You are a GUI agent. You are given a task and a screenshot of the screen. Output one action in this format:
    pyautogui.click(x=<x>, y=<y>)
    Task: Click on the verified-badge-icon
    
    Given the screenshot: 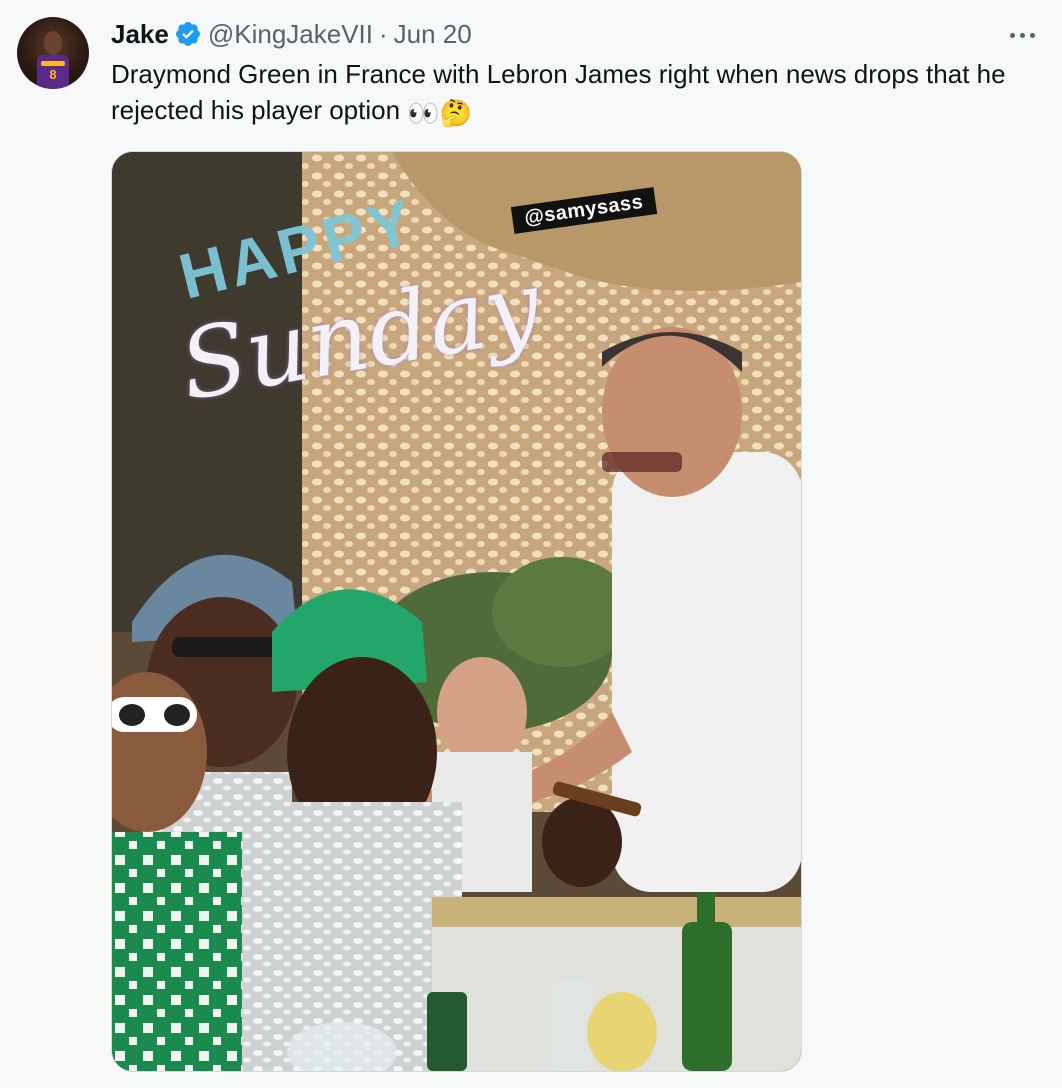 What is the action you would take?
    pyautogui.click(x=188, y=34)
    